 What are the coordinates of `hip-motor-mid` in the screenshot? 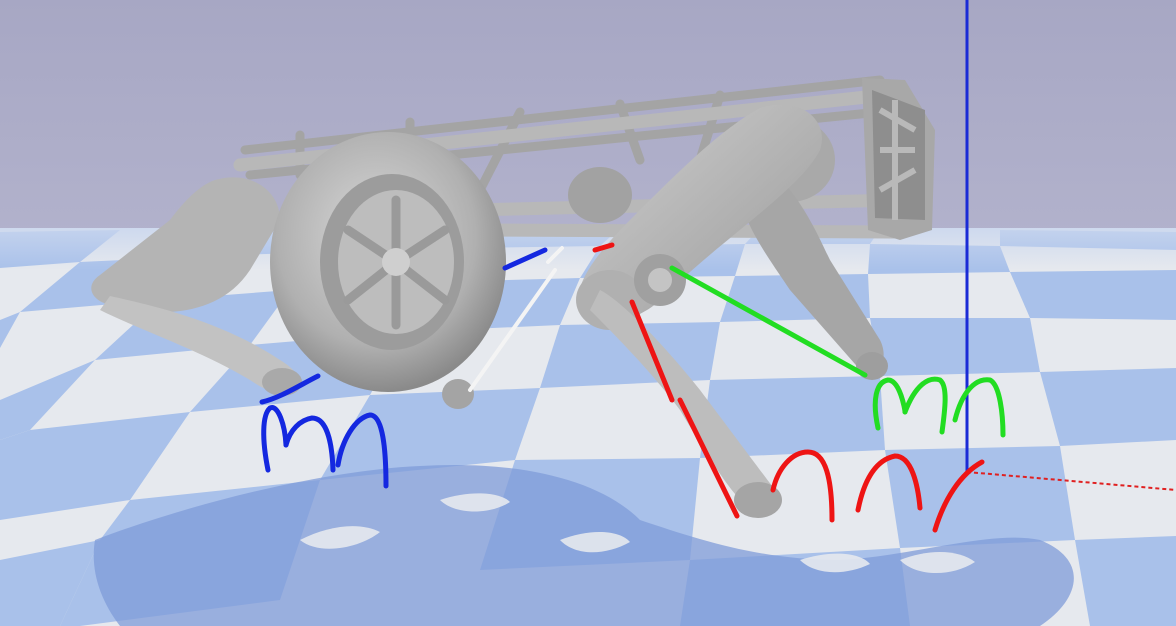 It's located at (600, 195).